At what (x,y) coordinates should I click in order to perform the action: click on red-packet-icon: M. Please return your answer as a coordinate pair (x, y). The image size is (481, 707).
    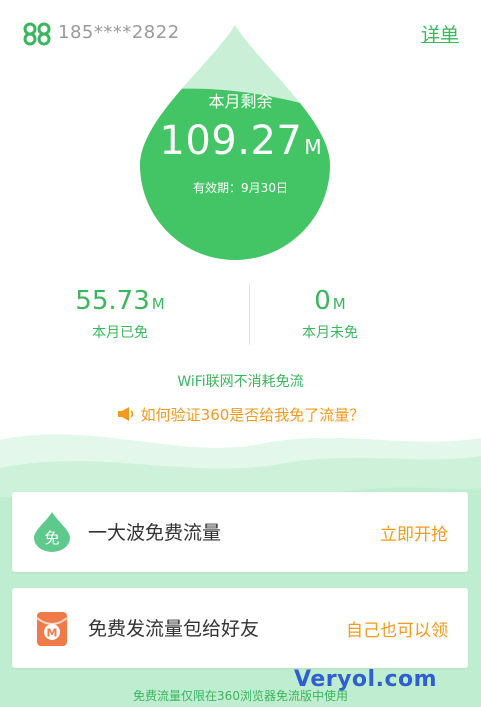
    Looking at the image, I should click on (52, 629).